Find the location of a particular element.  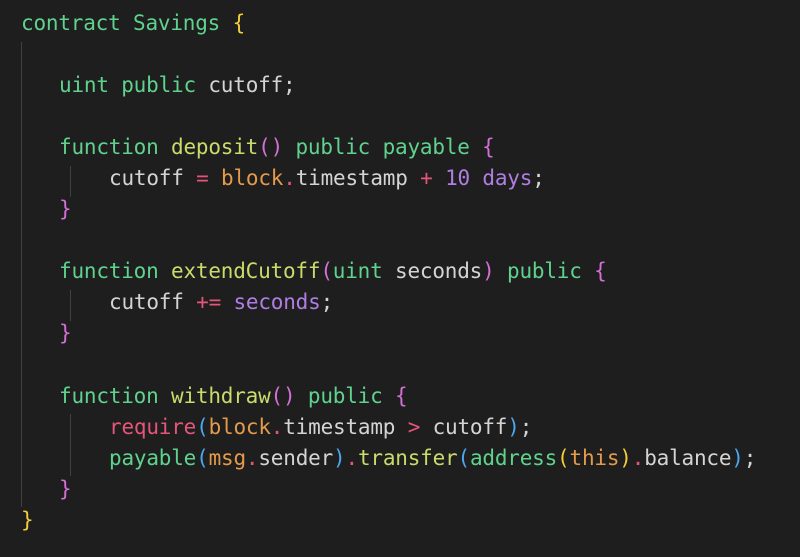

code-line-9: function withdraw() public { is located at coordinates (233, 396).